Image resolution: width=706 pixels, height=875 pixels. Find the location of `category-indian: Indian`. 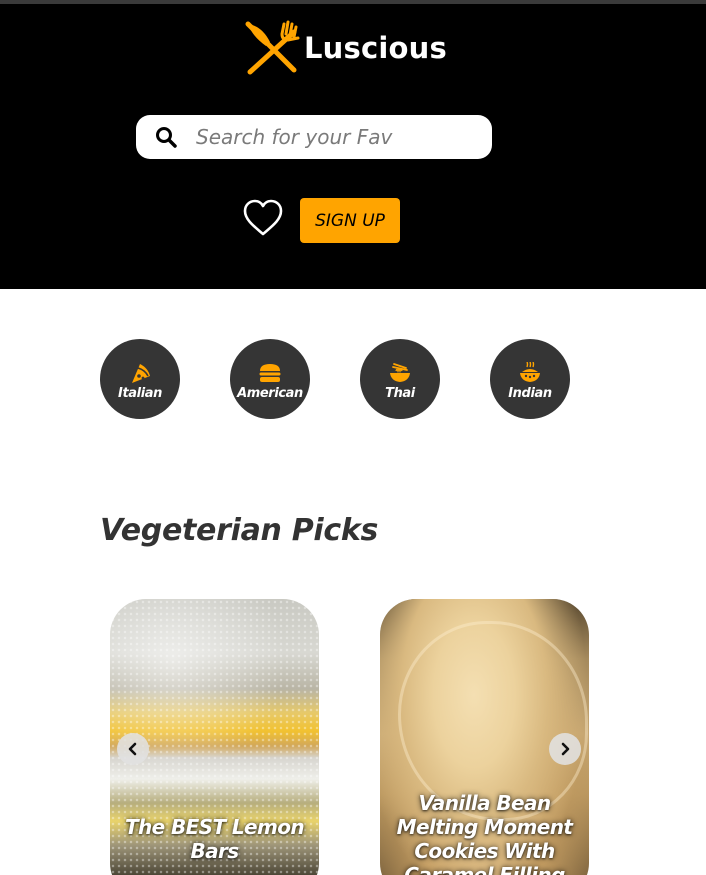

category-indian: Indian is located at coordinates (530, 379).